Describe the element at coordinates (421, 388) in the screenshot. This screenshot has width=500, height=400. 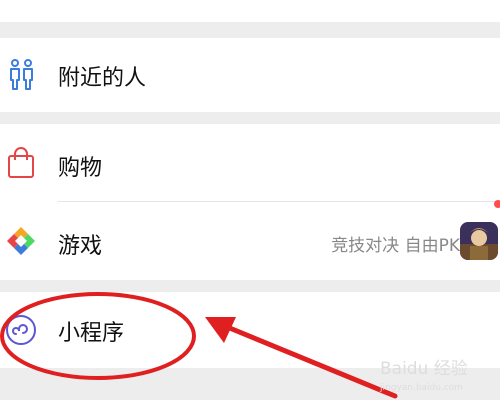
I see `watermark-sub-text: jingyan.baidu.com` at that location.